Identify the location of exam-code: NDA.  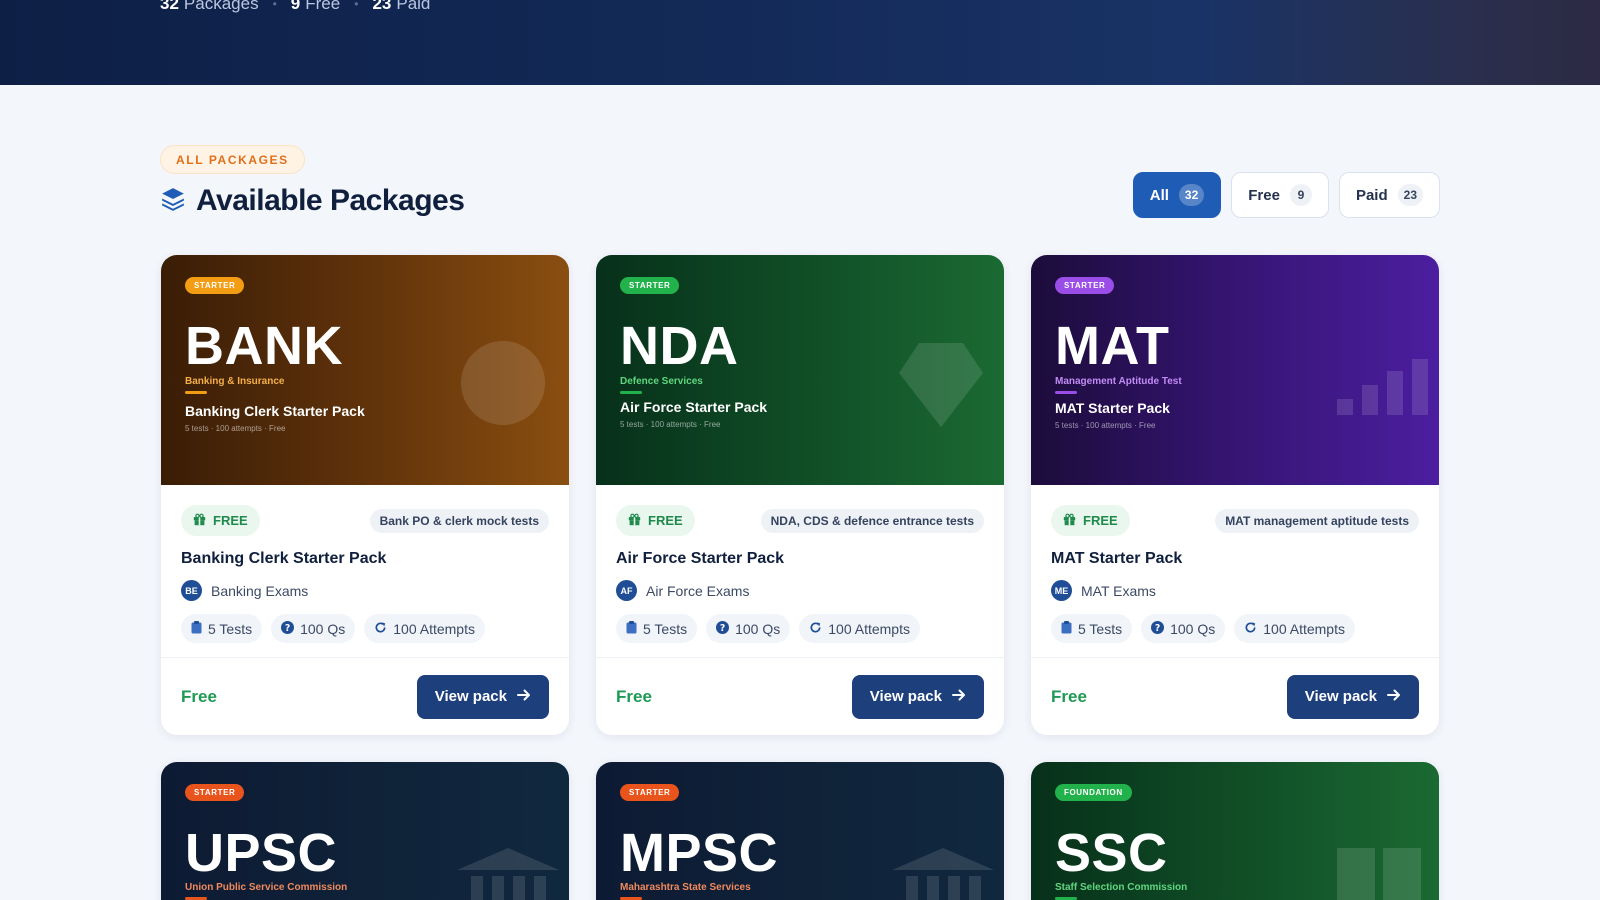
(679, 346).